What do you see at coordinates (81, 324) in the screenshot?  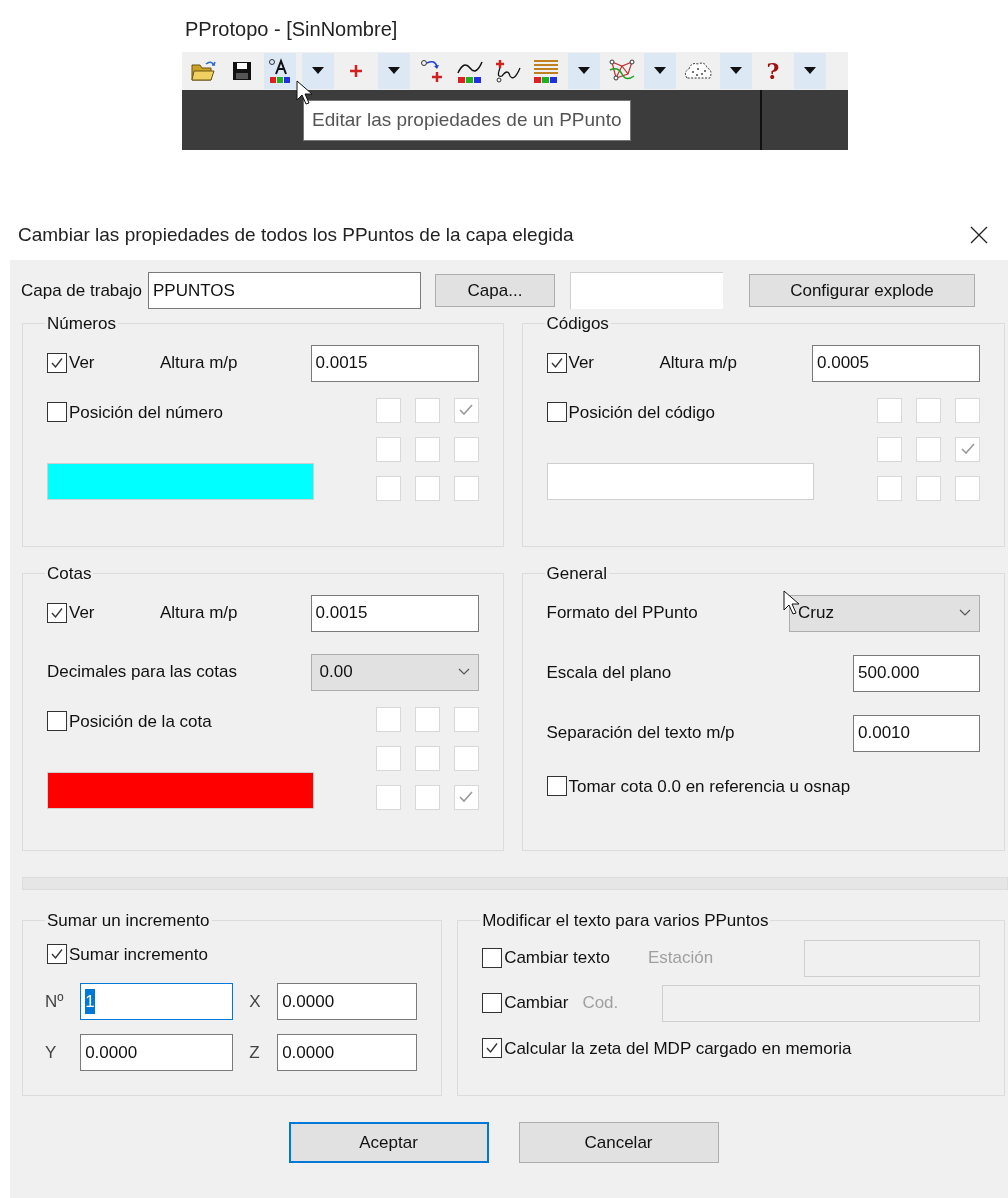 I see `group-title: Números` at bounding box center [81, 324].